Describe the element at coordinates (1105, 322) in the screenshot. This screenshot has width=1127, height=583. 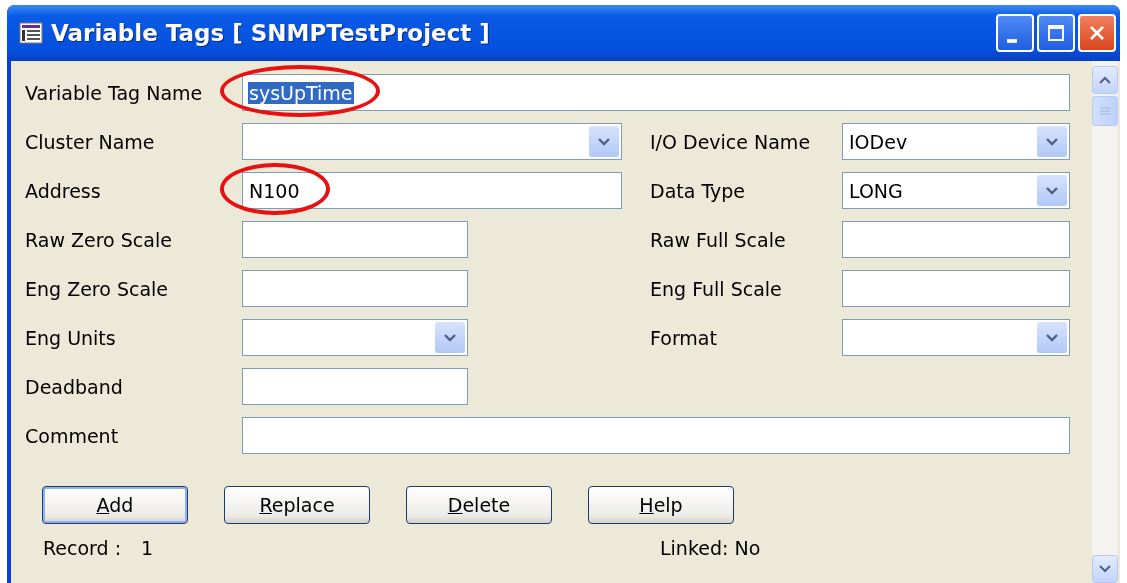
I see `vertical-scrollbar` at that location.